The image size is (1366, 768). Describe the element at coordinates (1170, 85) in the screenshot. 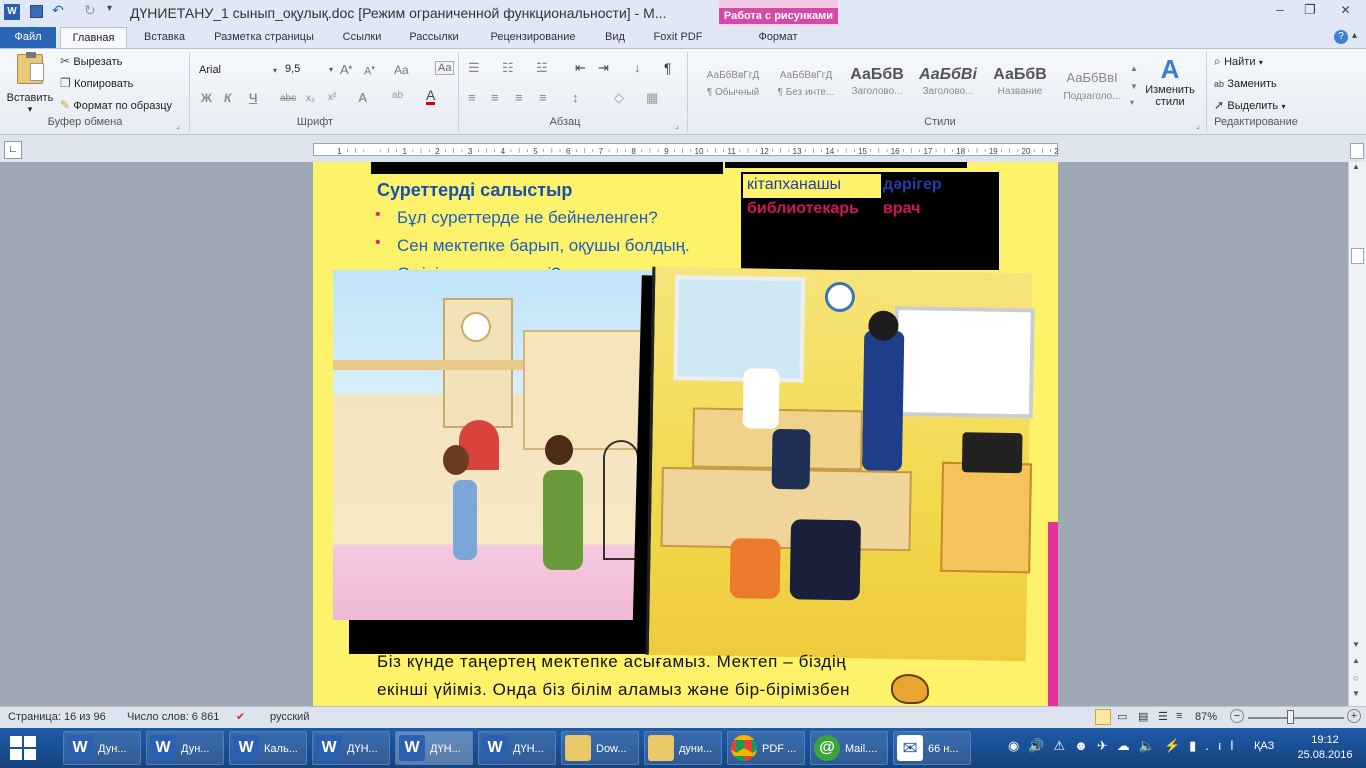

I see `change-styles-button: A Изменить стили` at that location.